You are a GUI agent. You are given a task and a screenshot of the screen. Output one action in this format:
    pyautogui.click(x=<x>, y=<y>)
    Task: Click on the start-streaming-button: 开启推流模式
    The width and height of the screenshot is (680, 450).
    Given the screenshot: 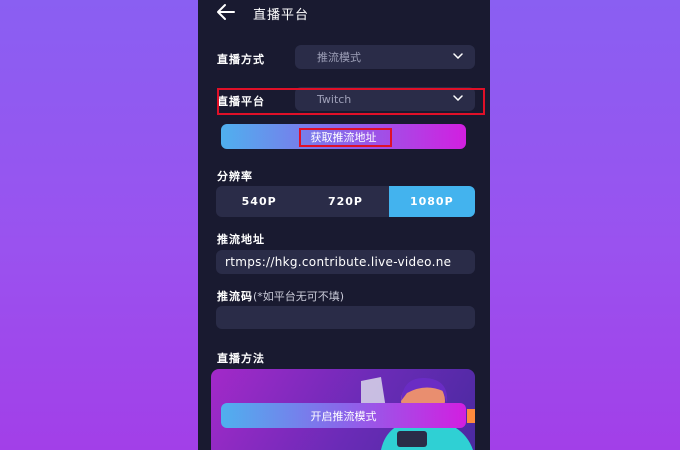 What is the action you would take?
    pyautogui.click(x=343, y=415)
    